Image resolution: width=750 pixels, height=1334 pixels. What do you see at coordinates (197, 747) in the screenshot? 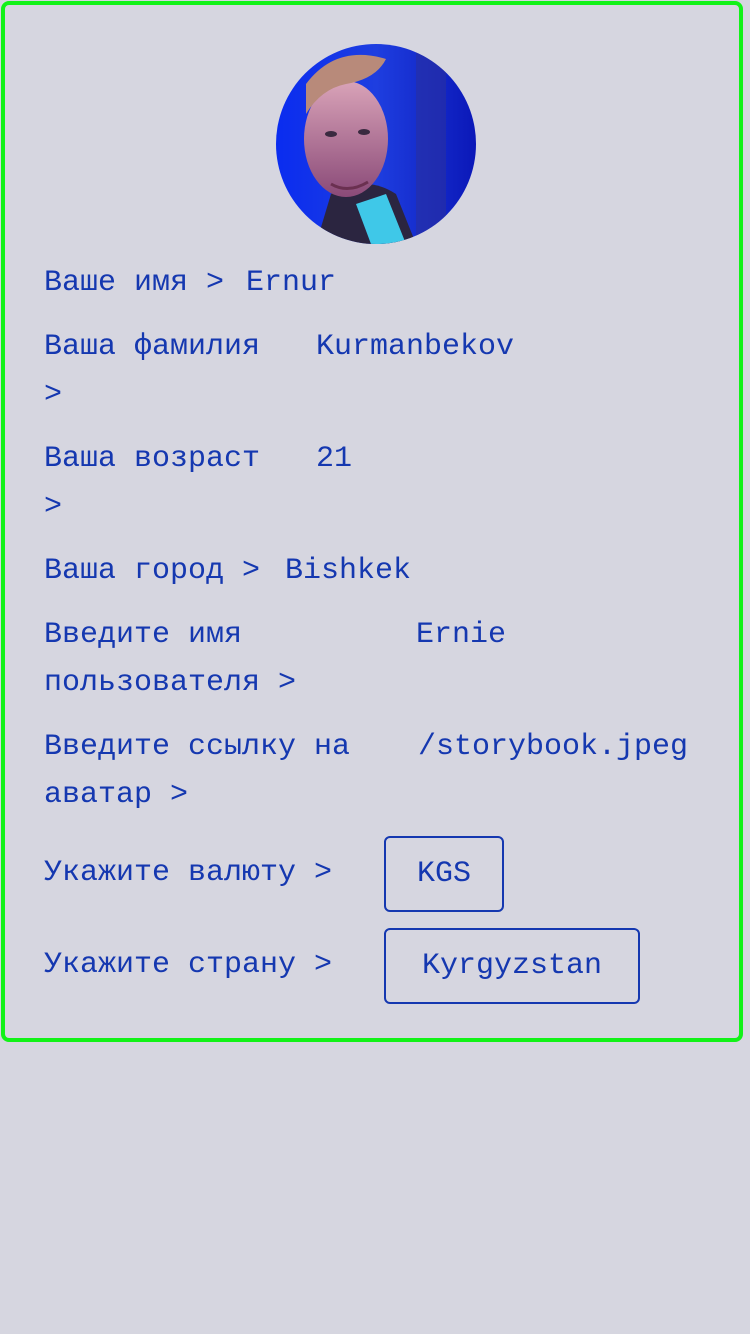
I see `avatar-link-label: Введите ссылку на` at bounding box center [197, 747].